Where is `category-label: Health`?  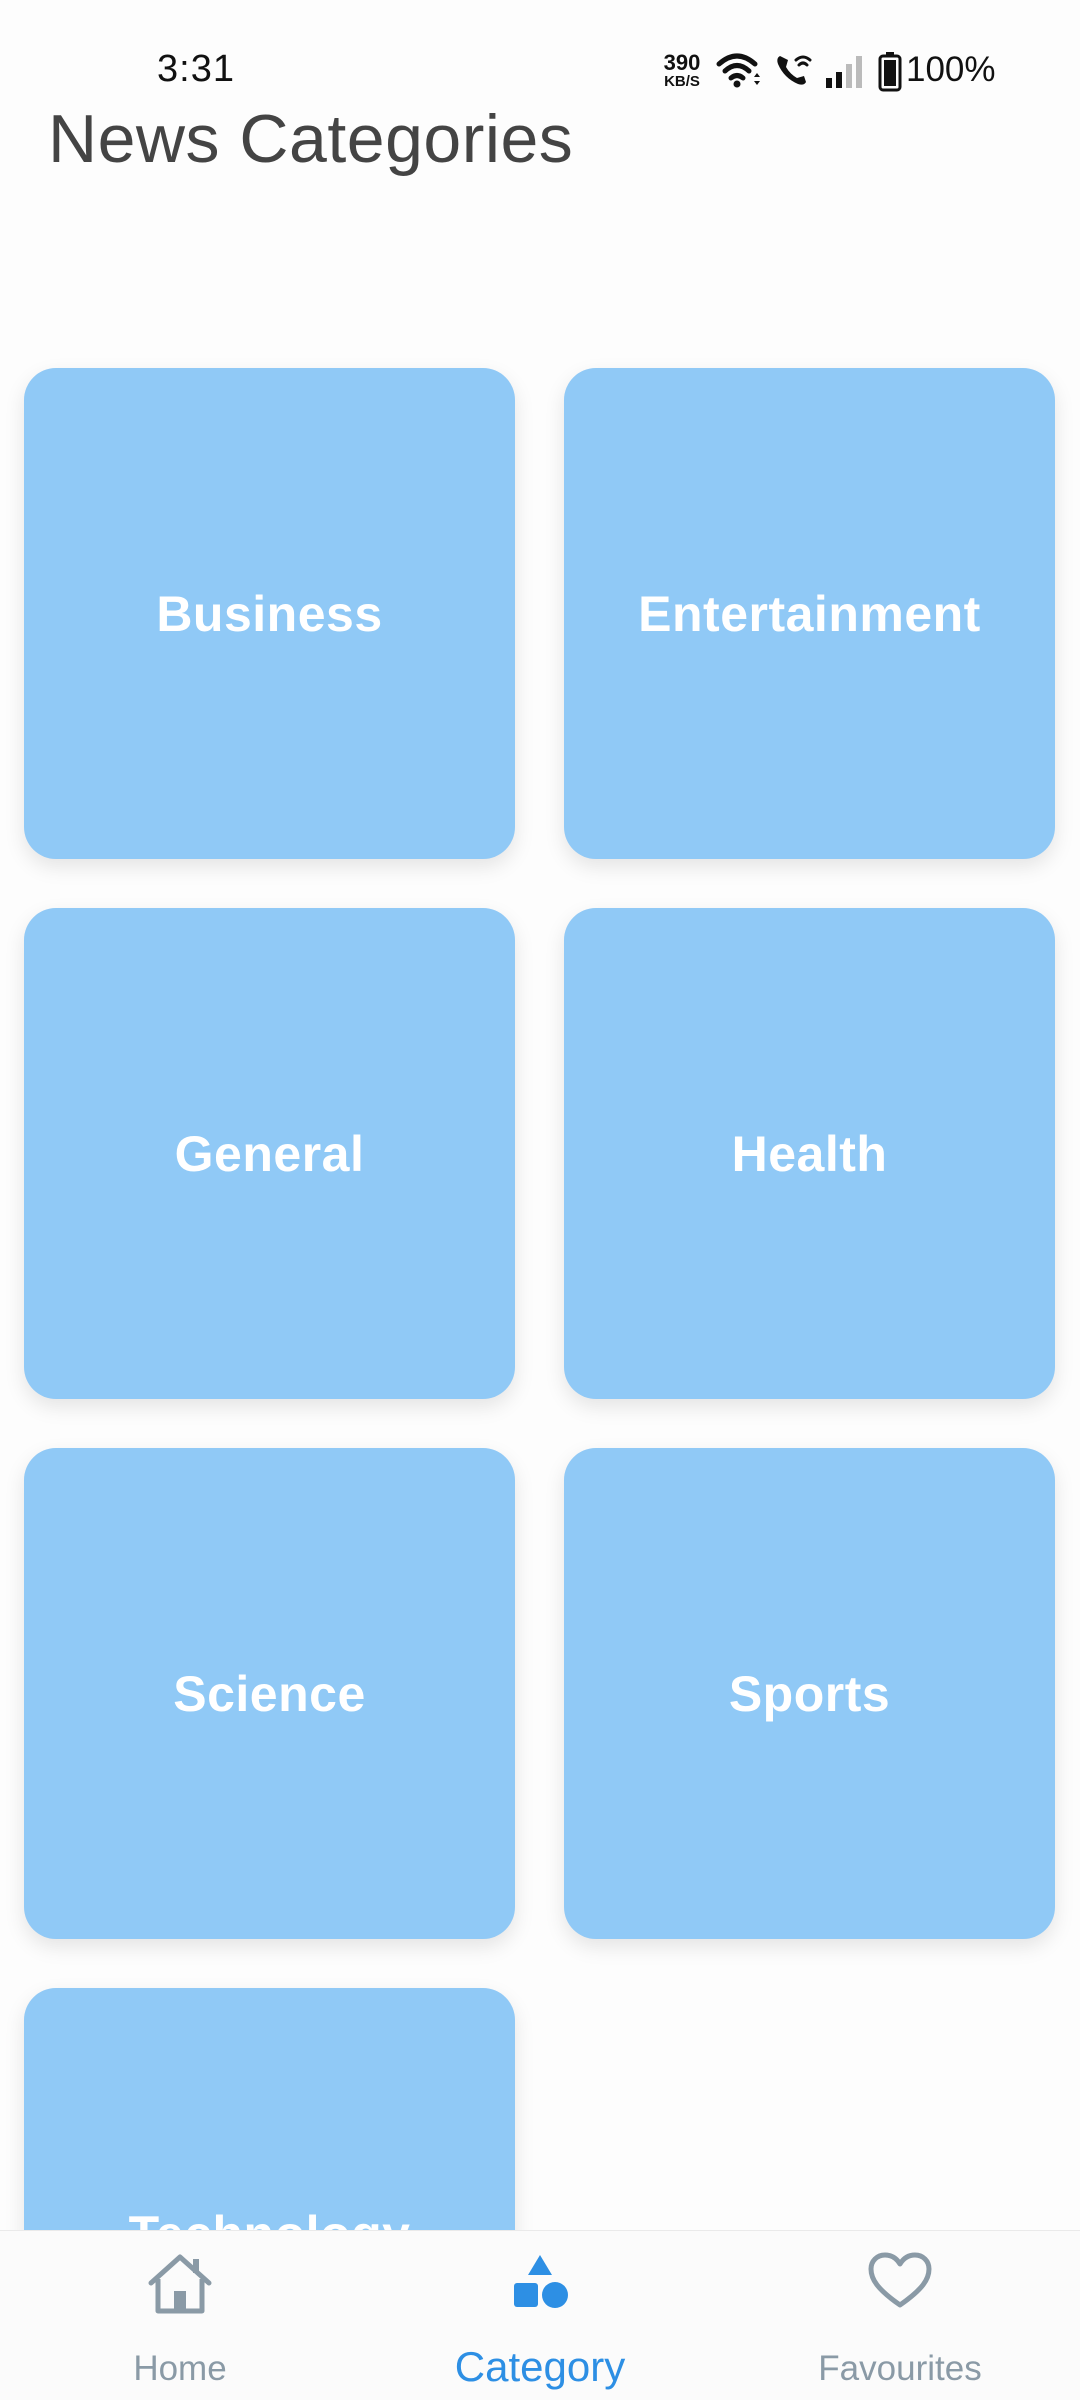 category-label: Health is located at coordinates (809, 1153).